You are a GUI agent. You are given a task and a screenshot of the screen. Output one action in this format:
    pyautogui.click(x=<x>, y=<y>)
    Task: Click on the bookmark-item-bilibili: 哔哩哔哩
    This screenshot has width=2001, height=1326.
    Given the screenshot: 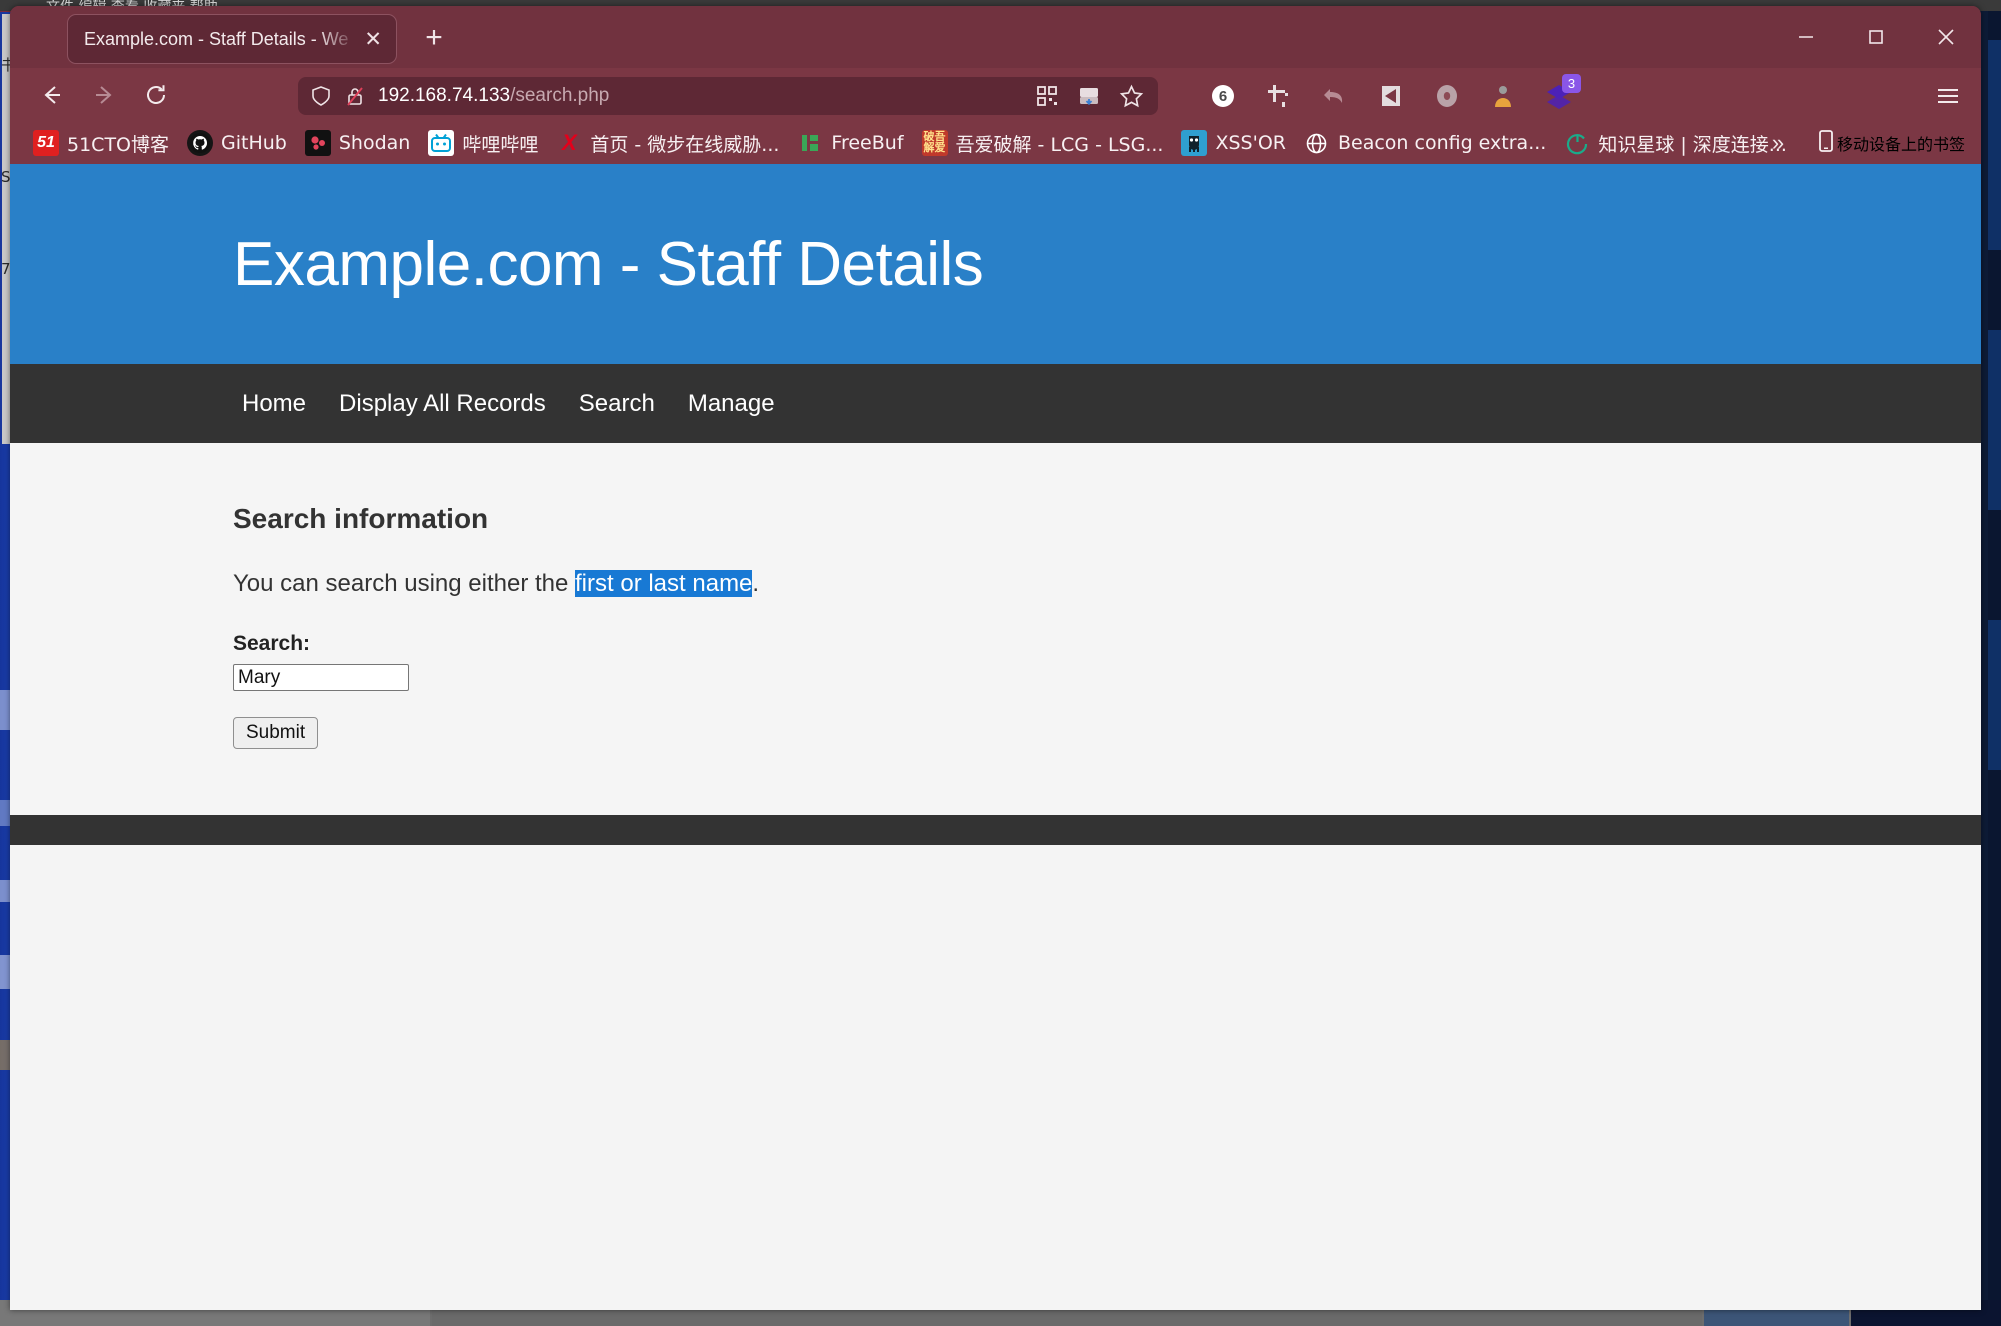 What is the action you would take?
    pyautogui.click(x=483, y=143)
    